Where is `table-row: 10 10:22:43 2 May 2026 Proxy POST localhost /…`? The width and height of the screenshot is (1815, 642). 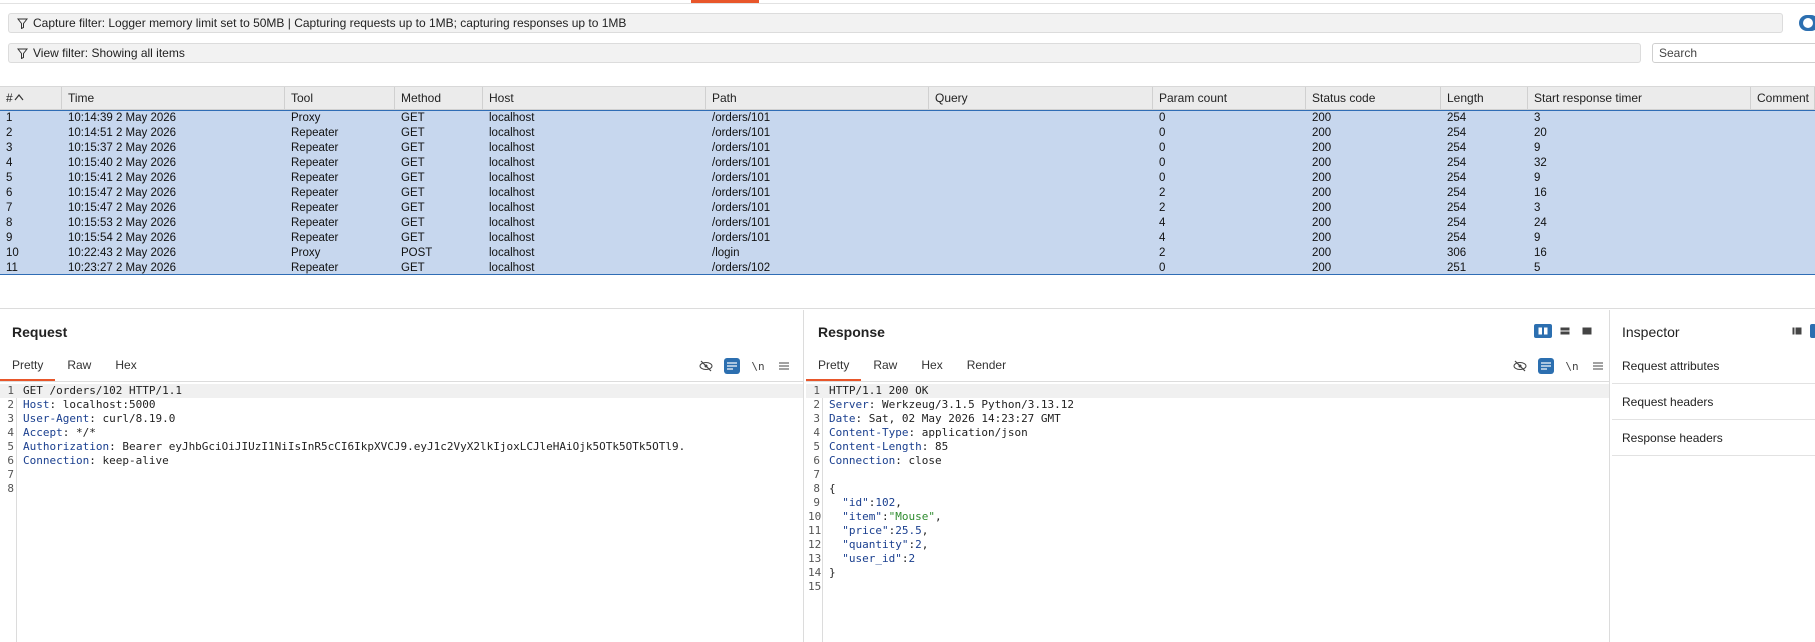
table-row: 10 10:22:43 2 May 2026 Proxy POST localhost /… is located at coordinates (907, 253).